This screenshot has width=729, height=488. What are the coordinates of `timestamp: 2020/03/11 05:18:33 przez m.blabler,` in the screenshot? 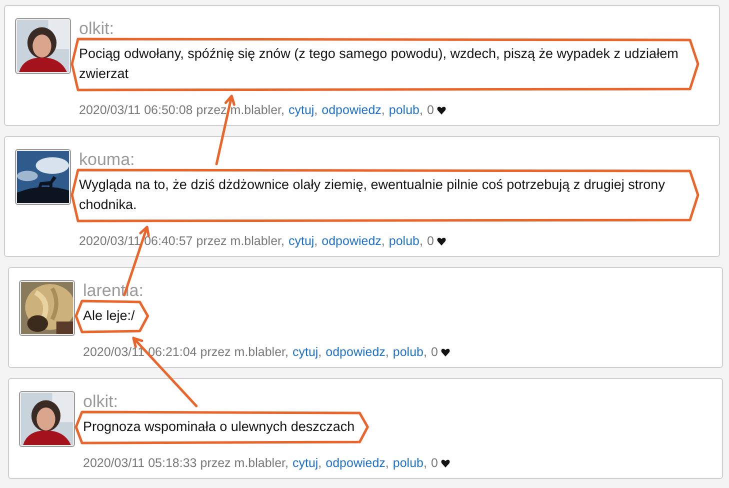 It's located at (185, 463).